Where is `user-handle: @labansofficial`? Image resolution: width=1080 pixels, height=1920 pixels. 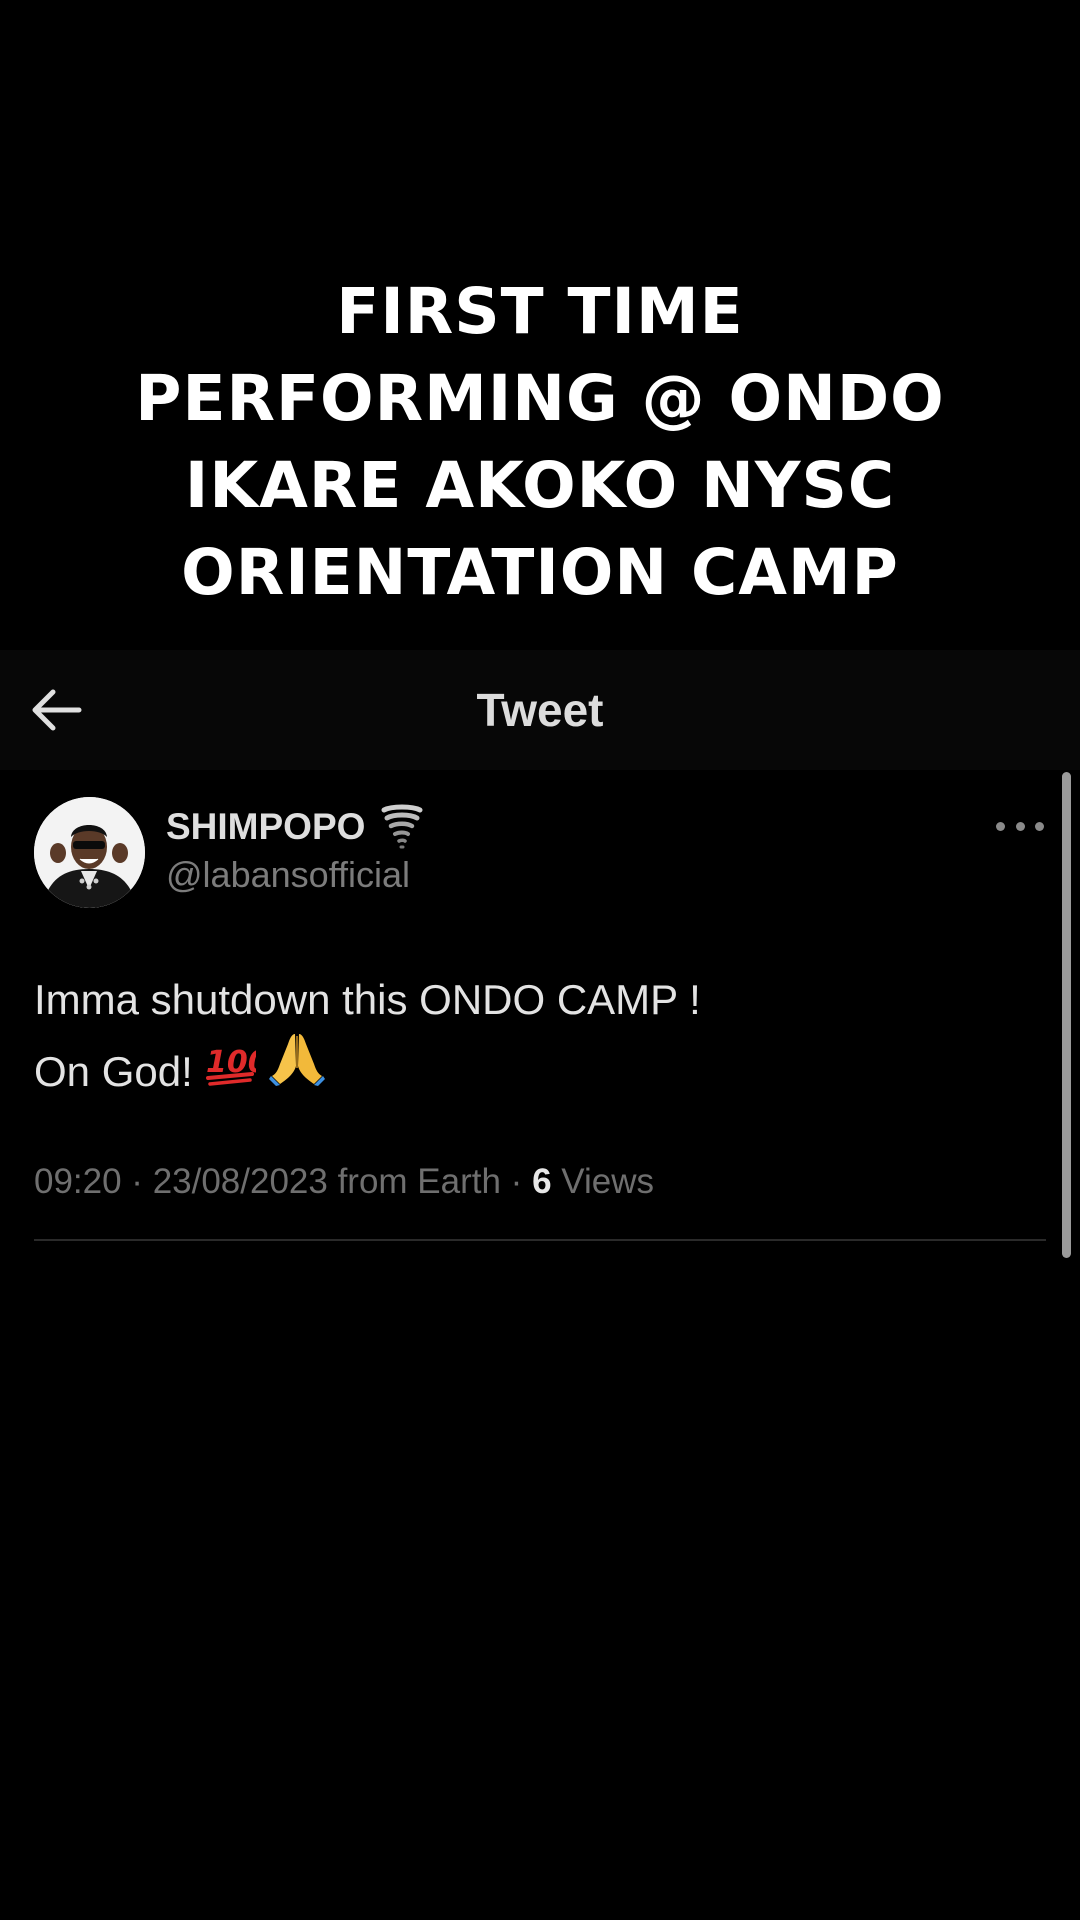
user-handle: @labansofficial is located at coordinates (288, 875).